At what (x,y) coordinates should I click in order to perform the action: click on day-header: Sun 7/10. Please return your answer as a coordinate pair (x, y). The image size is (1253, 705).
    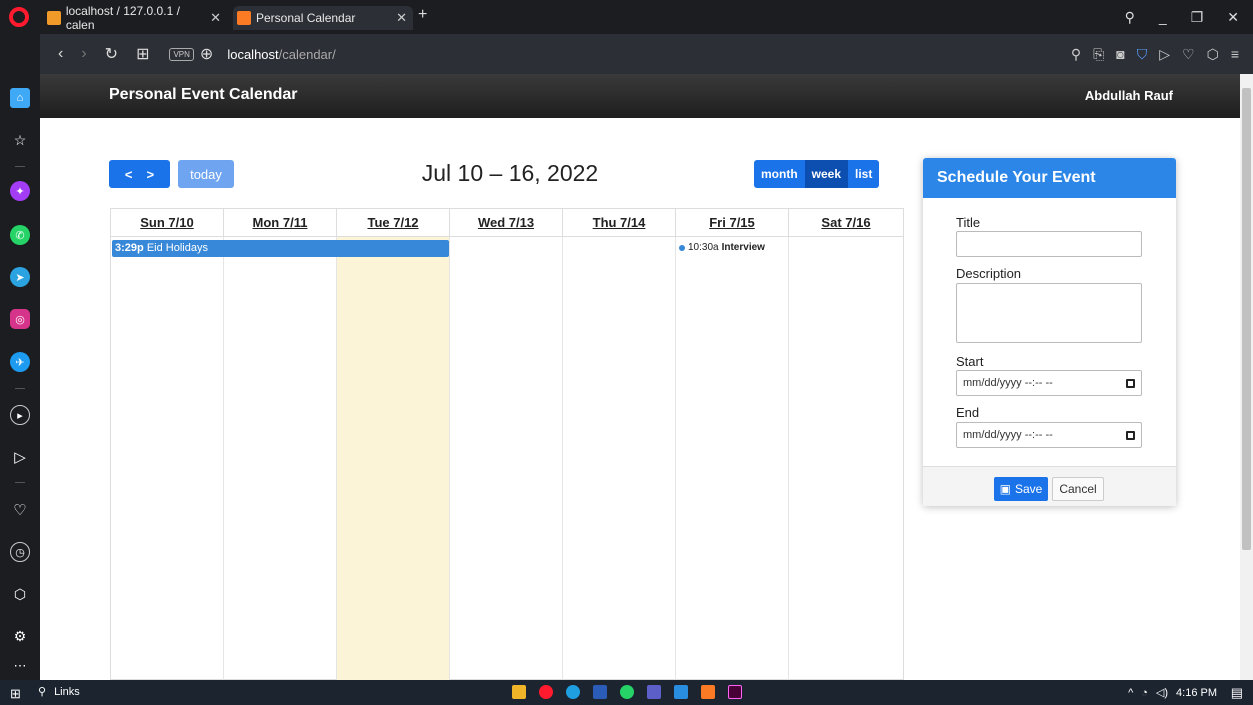
    Looking at the image, I should click on (167, 223).